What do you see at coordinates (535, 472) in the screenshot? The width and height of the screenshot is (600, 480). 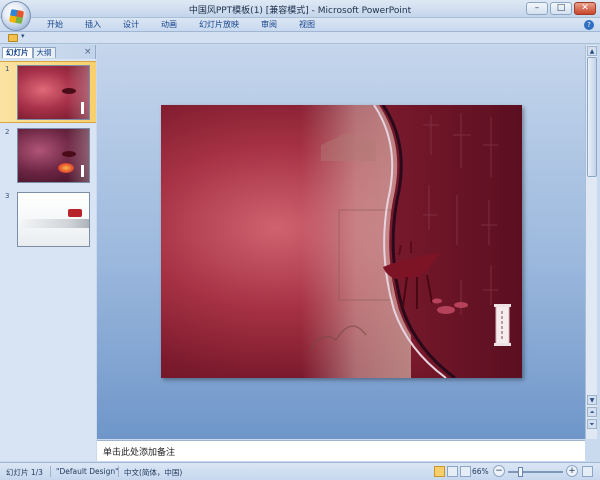 I see `zoom-slider-track` at bounding box center [535, 472].